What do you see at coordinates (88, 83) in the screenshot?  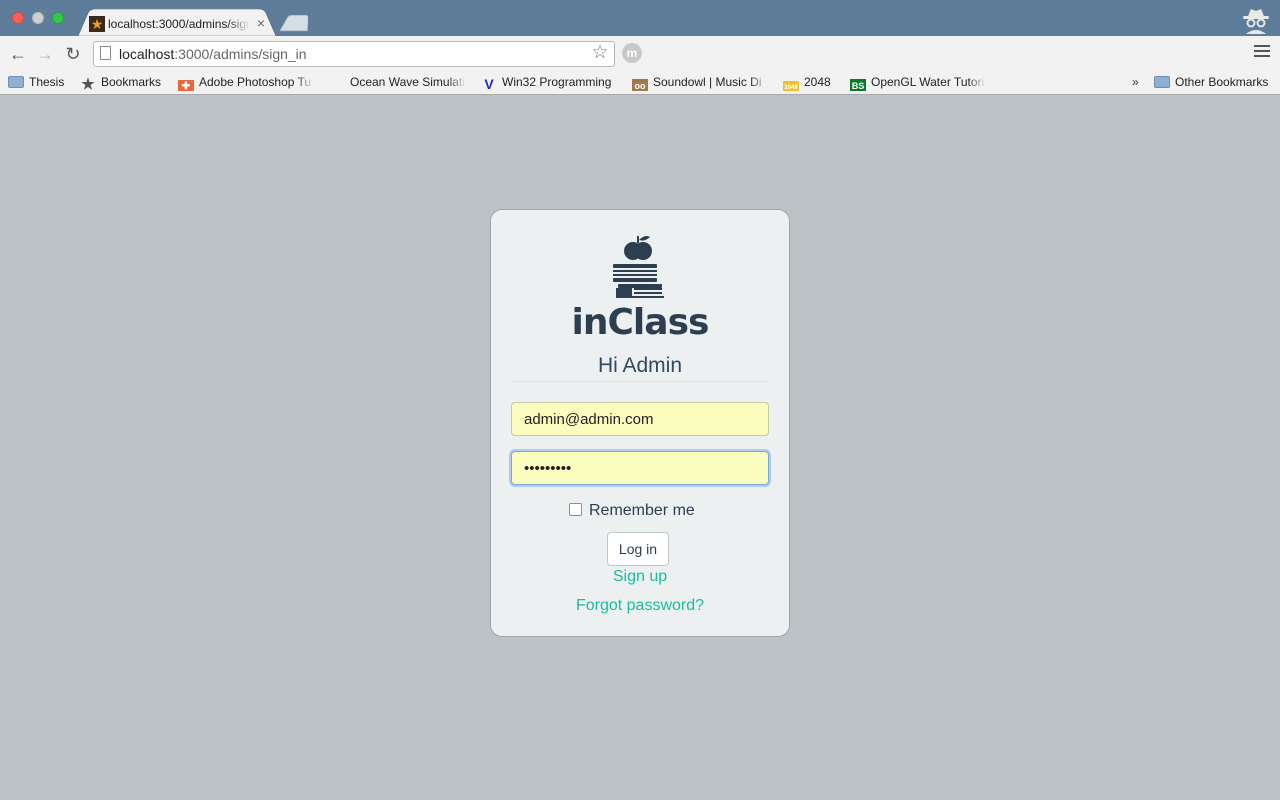 I see `star-icon: ★` at bounding box center [88, 83].